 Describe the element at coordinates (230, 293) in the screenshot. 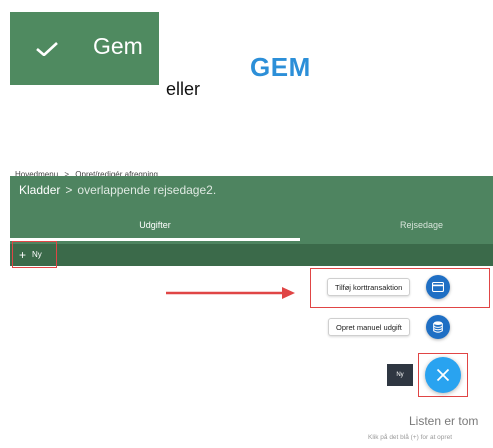

I see `arrow-right-icon` at that location.